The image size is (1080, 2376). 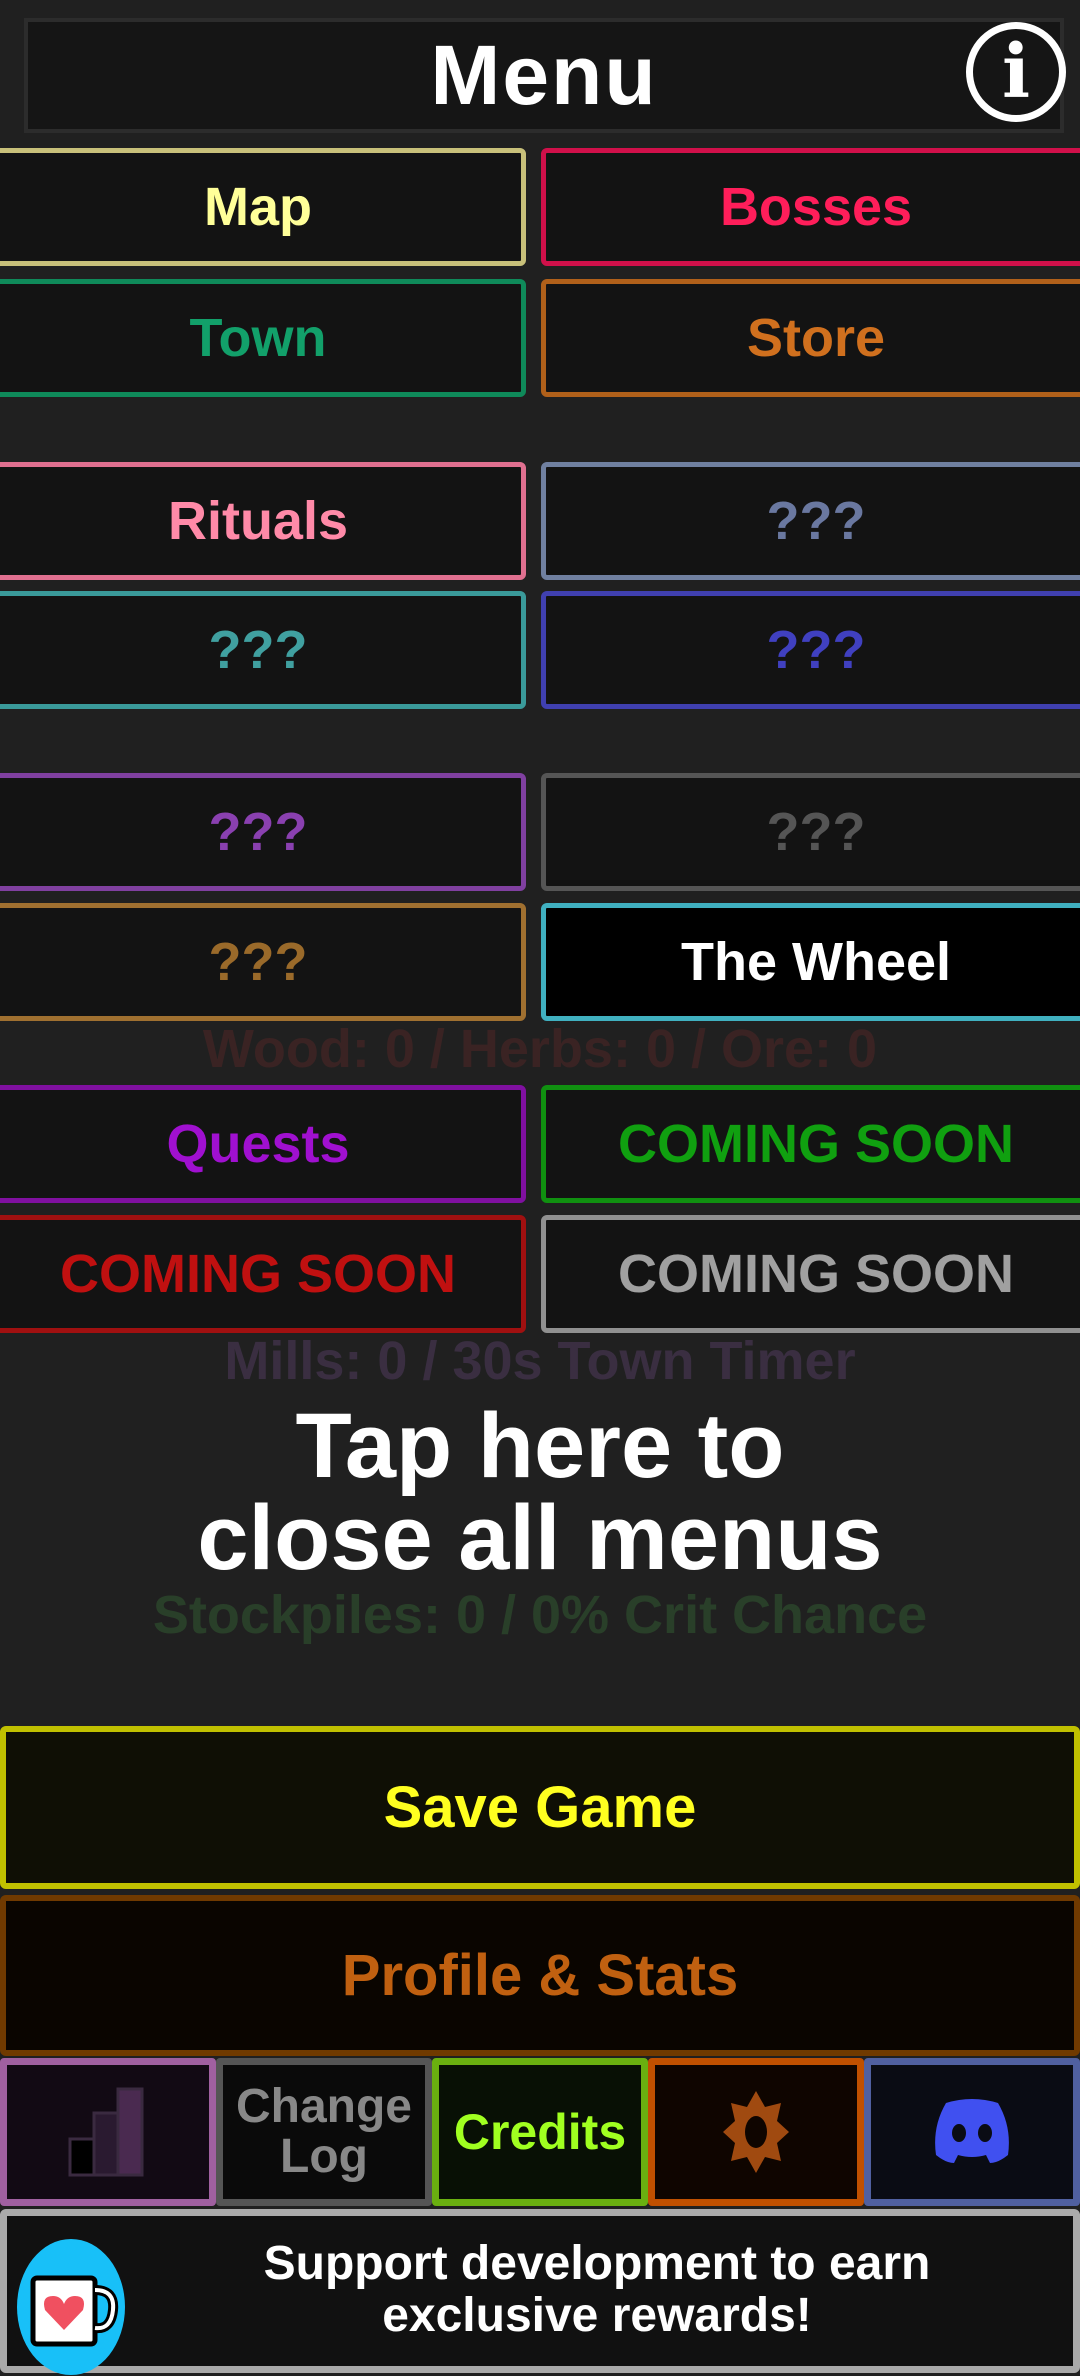 What do you see at coordinates (540, 1446) in the screenshot?
I see `close-line-1: Tap here to` at bounding box center [540, 1446].